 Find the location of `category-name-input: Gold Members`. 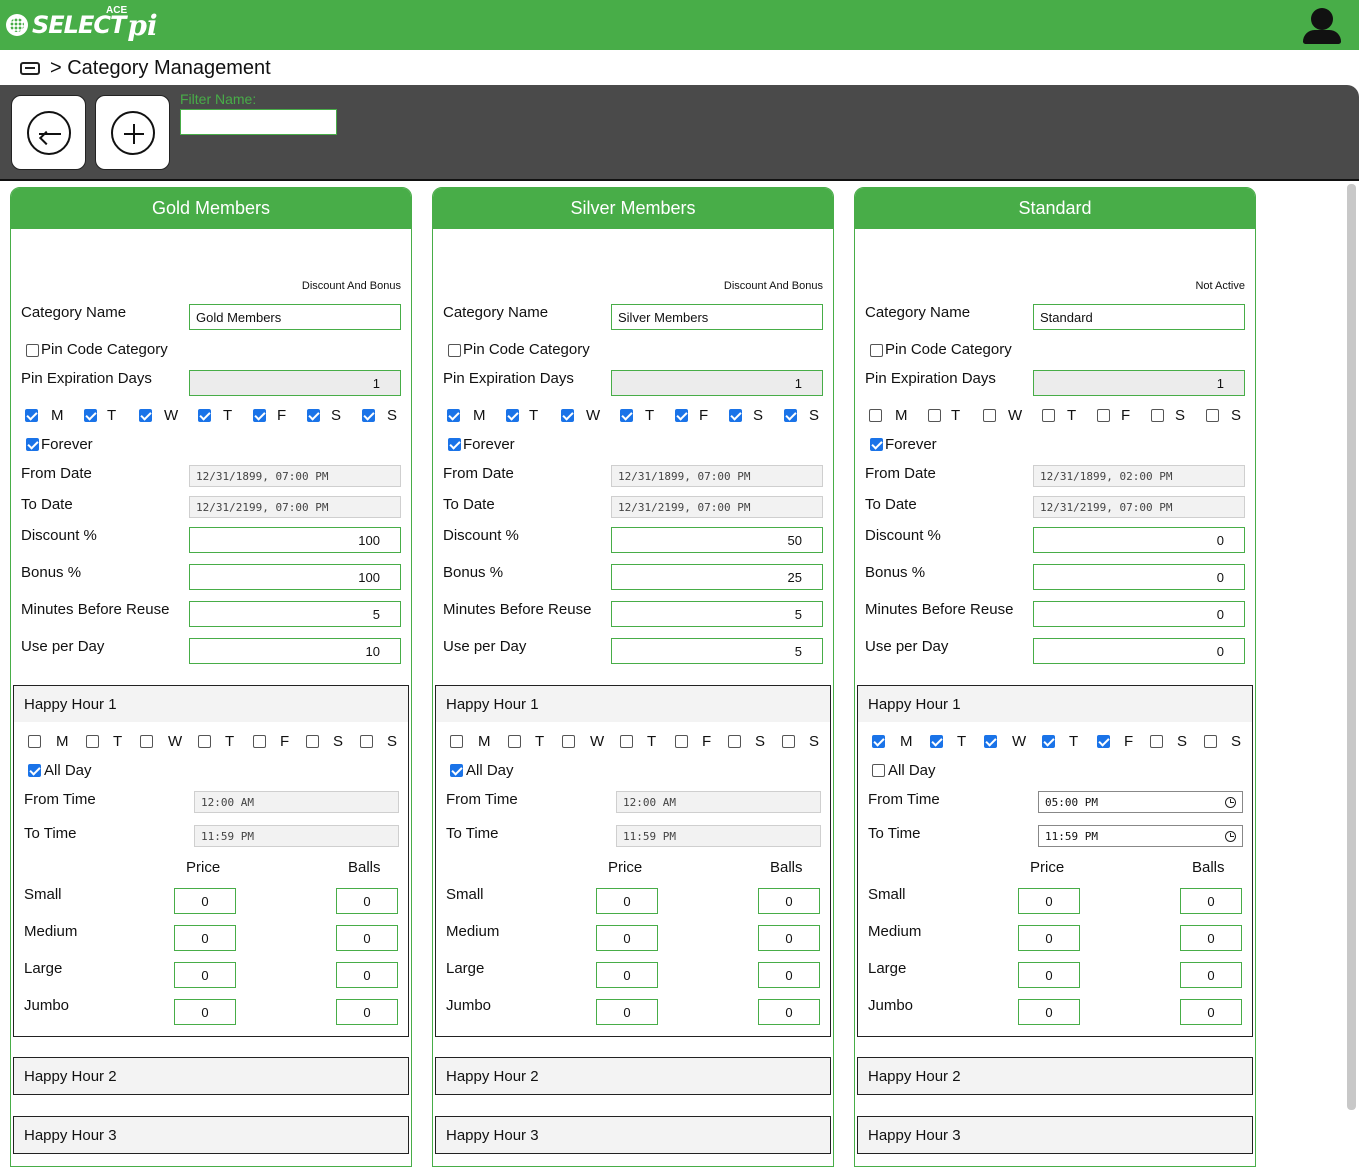

category-name-input: Gold Members is located at coordinates (295, 317).